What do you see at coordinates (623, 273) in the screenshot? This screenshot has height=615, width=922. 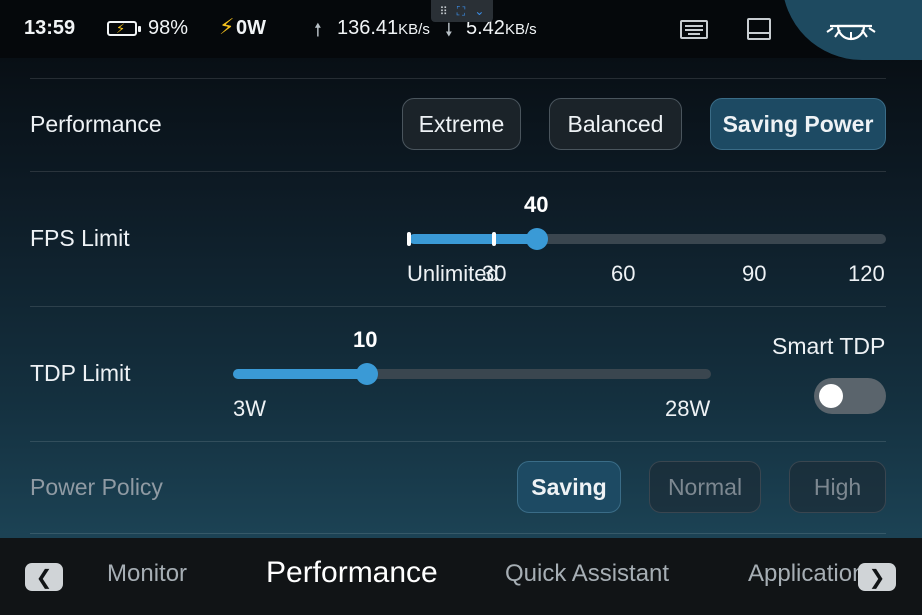 I see `fps-scale-60: 60` at bounding box center [623, 273].